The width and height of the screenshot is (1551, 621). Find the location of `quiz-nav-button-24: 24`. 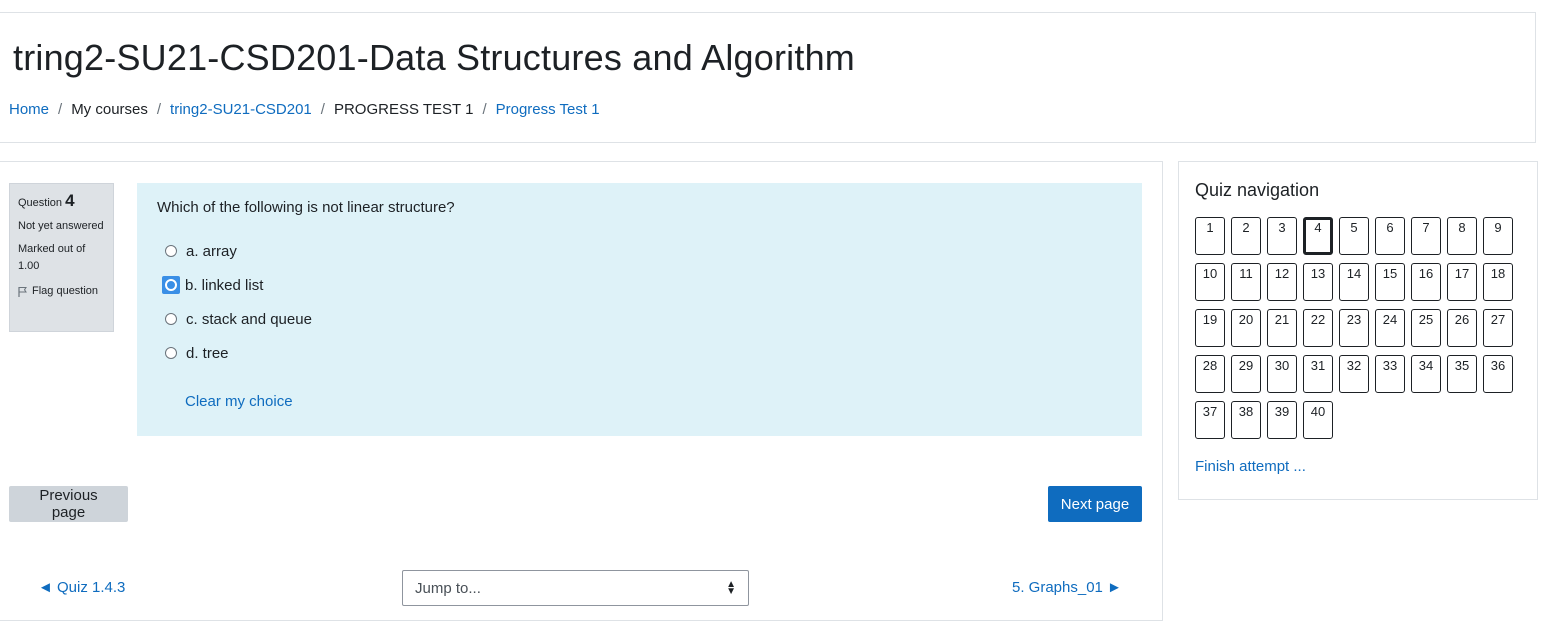

quiz-nav-button-24: 24 is located at coordinates (1390, 328).